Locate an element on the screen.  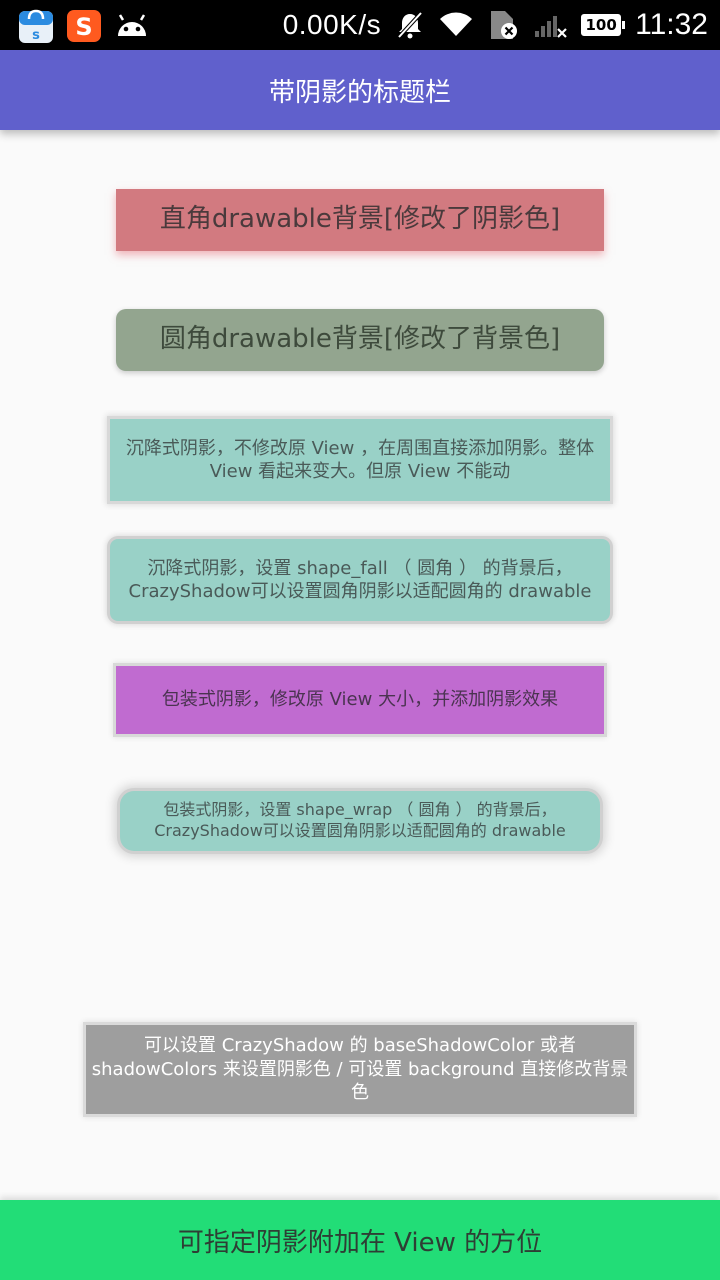
shadow-direction-button: 可指定阴影附加在 View 的方位 is located at coordinates (360, 1240).